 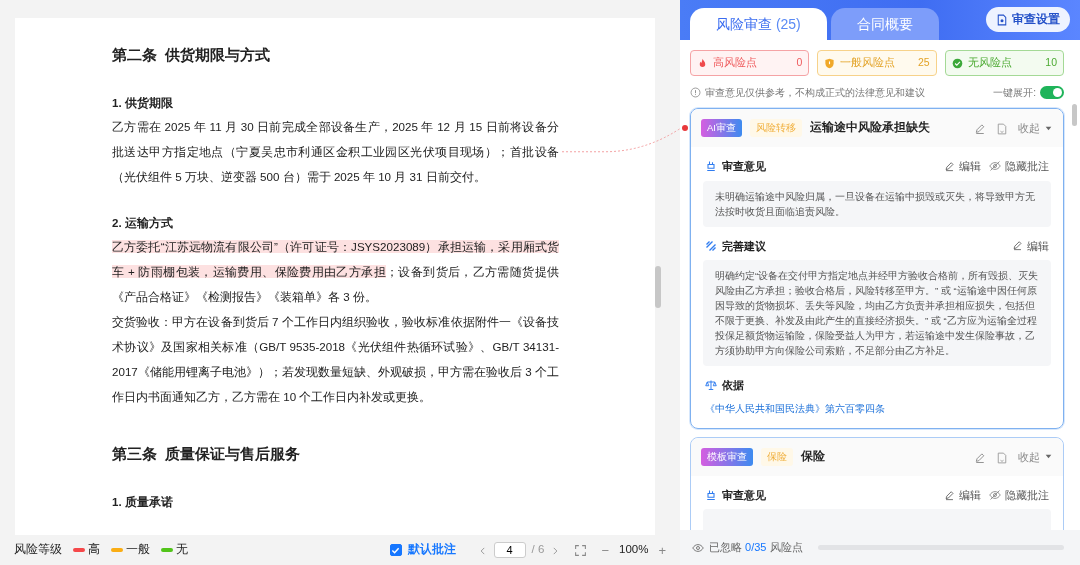 What do you see at coordinates (605, 550) in the screenshot?
I see `zoom-out-button: −` at bounding box center [605, 550].